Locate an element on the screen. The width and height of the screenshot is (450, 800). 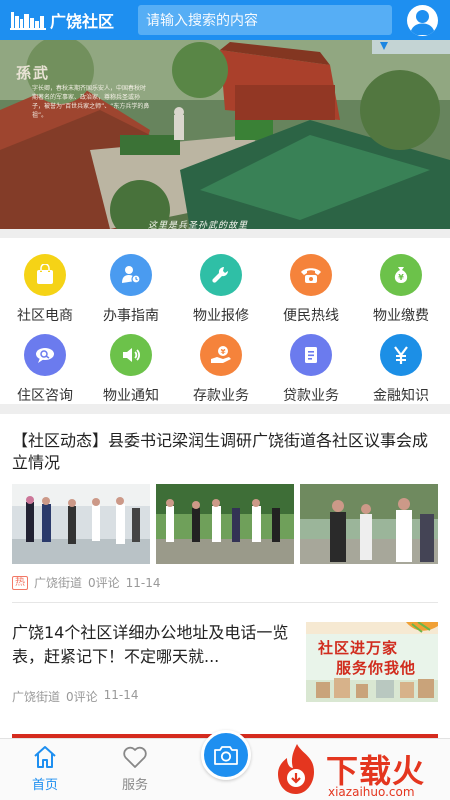
banner-footer-text: 这里是兵圣孙武的故里 is located at coordinates (198, 225).